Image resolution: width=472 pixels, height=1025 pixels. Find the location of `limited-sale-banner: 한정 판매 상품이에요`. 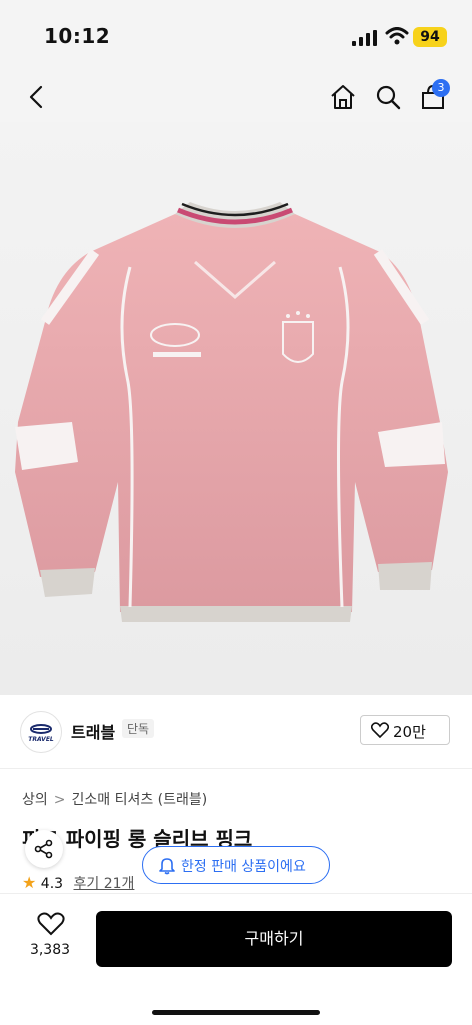

limited-sale-banner: 한정 판매 상품이에요 is located at coordinates (236, 865).